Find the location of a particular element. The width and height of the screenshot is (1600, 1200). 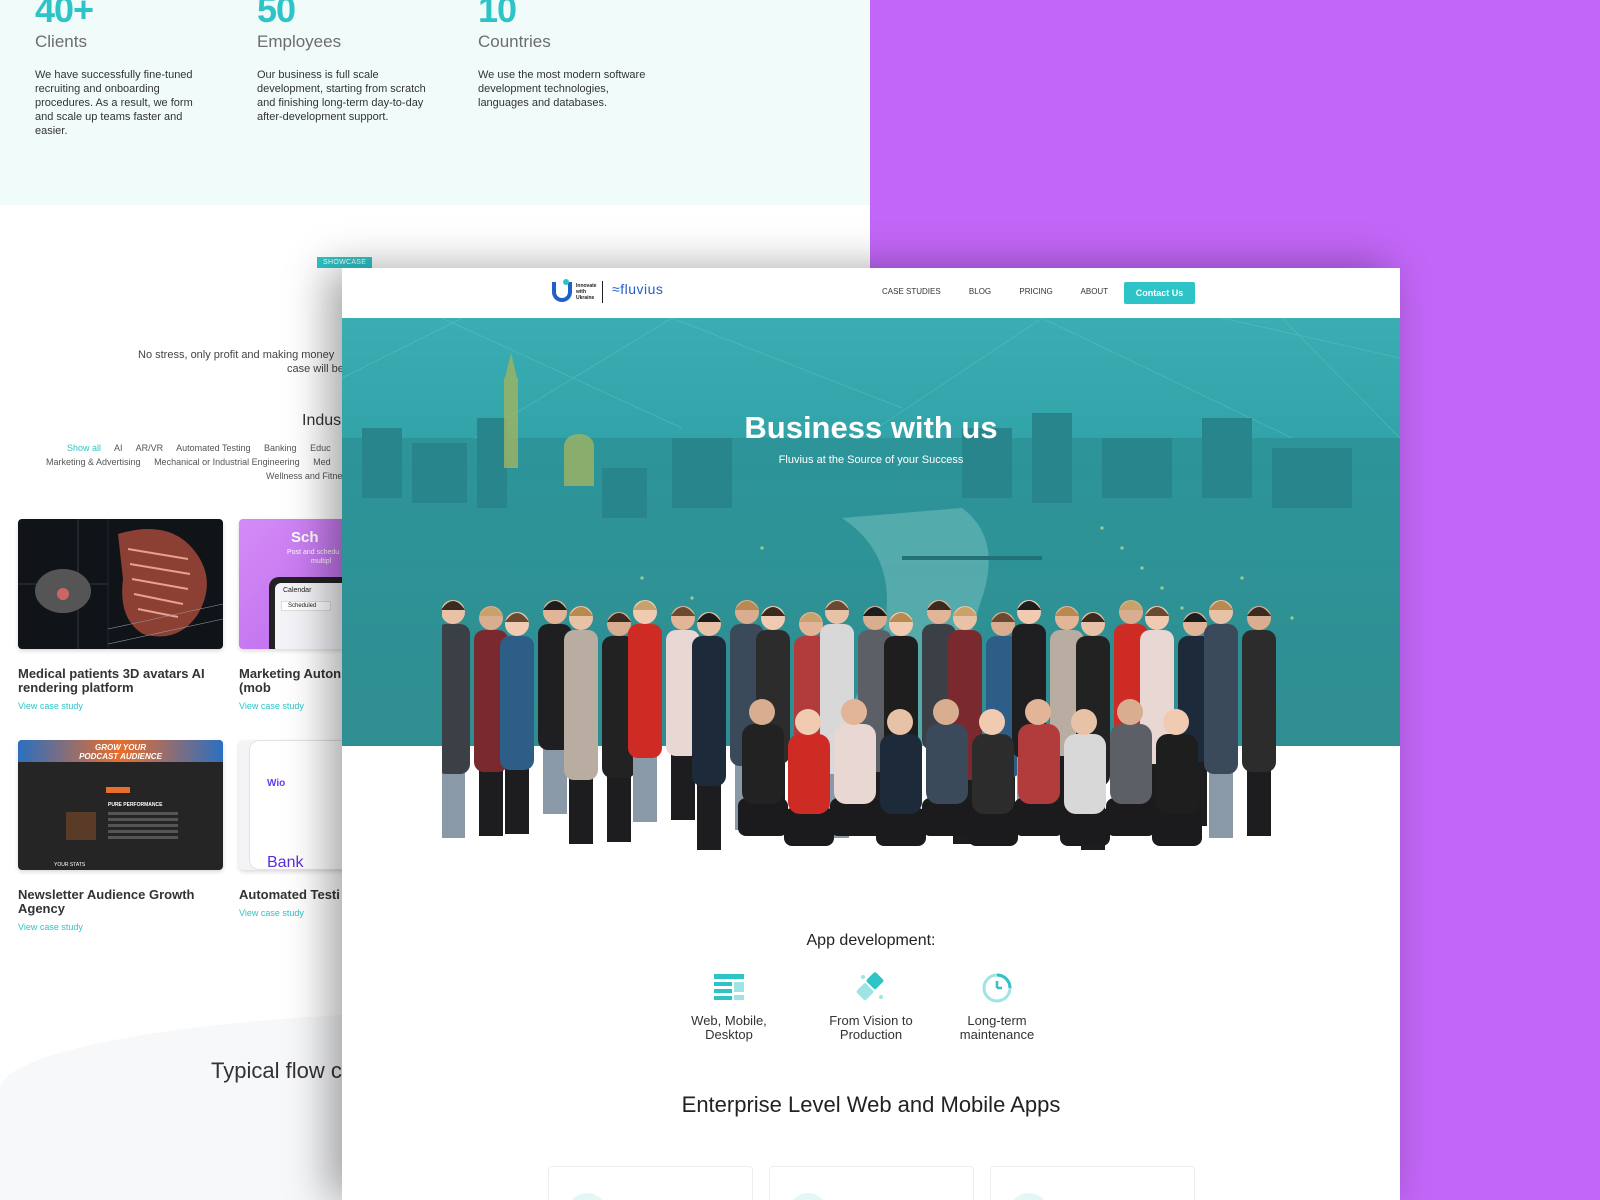

feature-label-line-1: Web, Mobile, is located at coordinates (729, 1020).